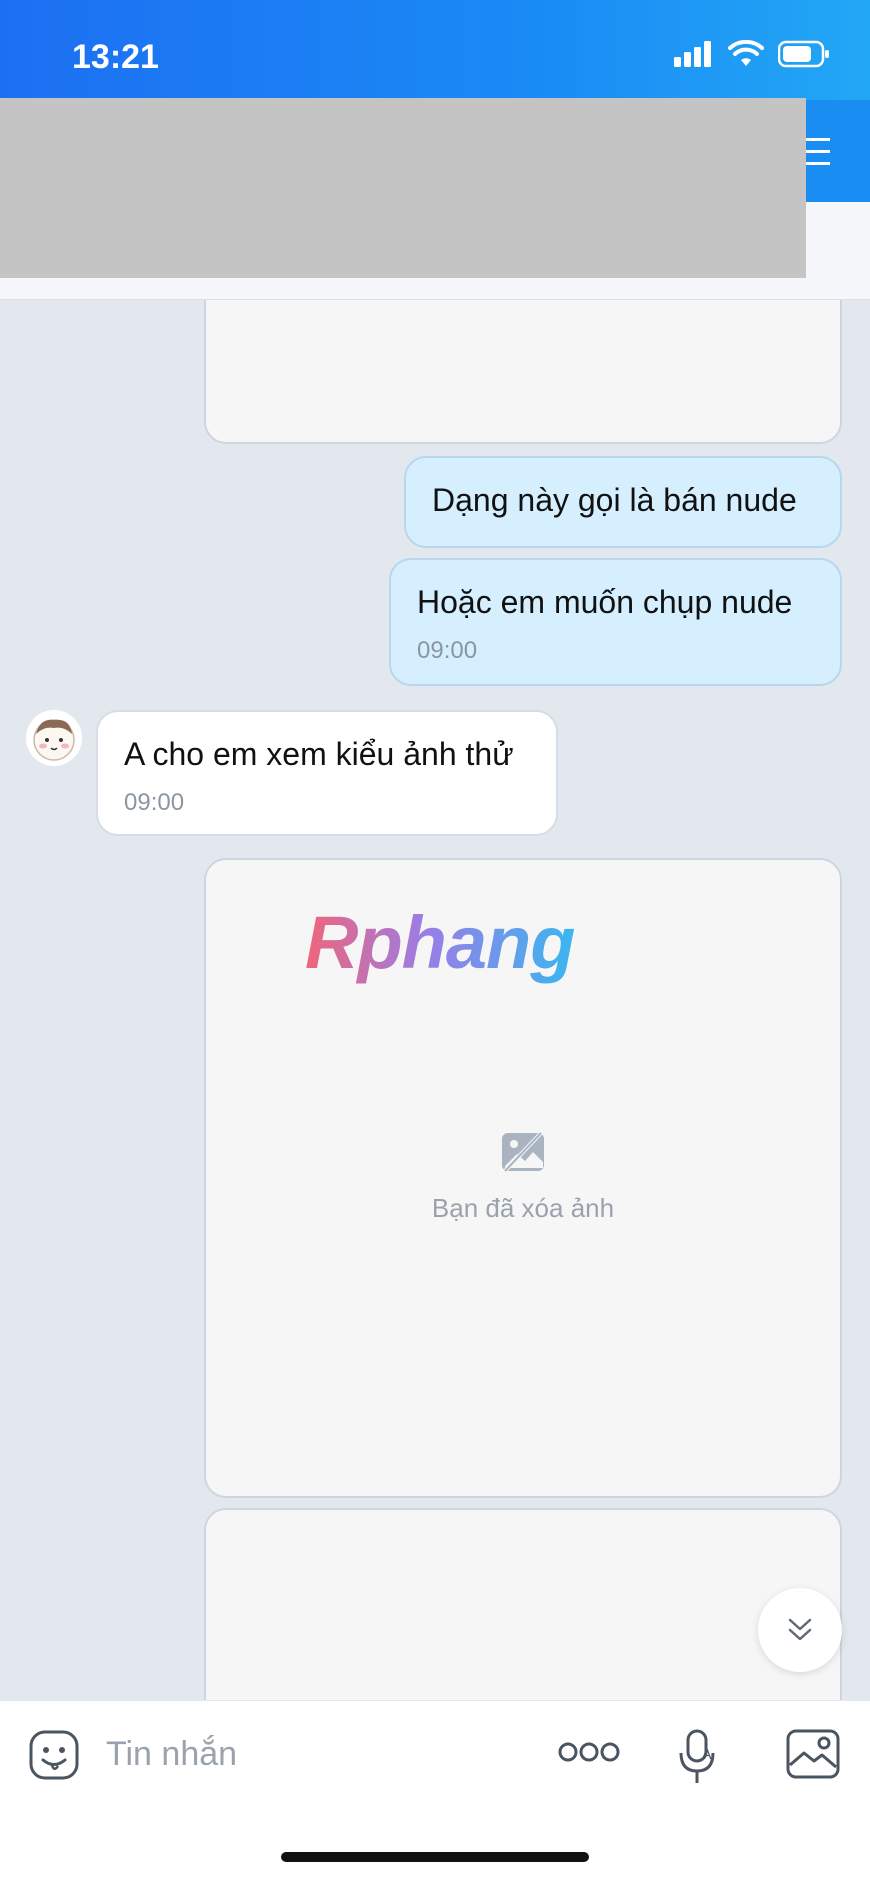  What do you see at coordinates (523, 1177) in the screenshot?
I see `deleted-image-notice: Bạn đã xóa ảnh` at bounding box center [523, 1177].